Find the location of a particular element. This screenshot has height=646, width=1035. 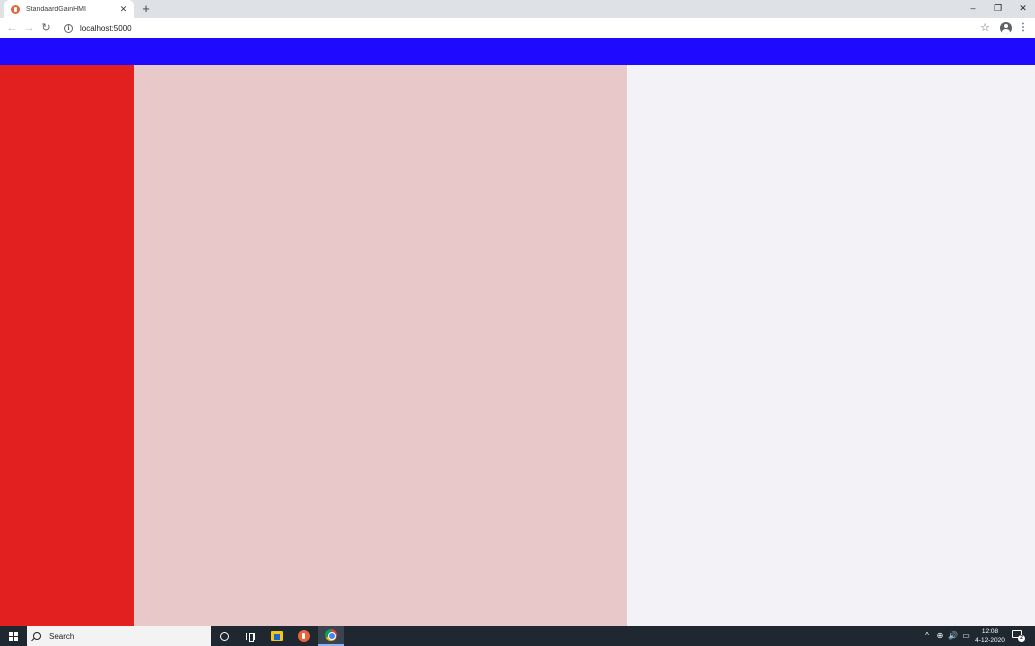

cortana-icon is located at coordinates (224, 636).